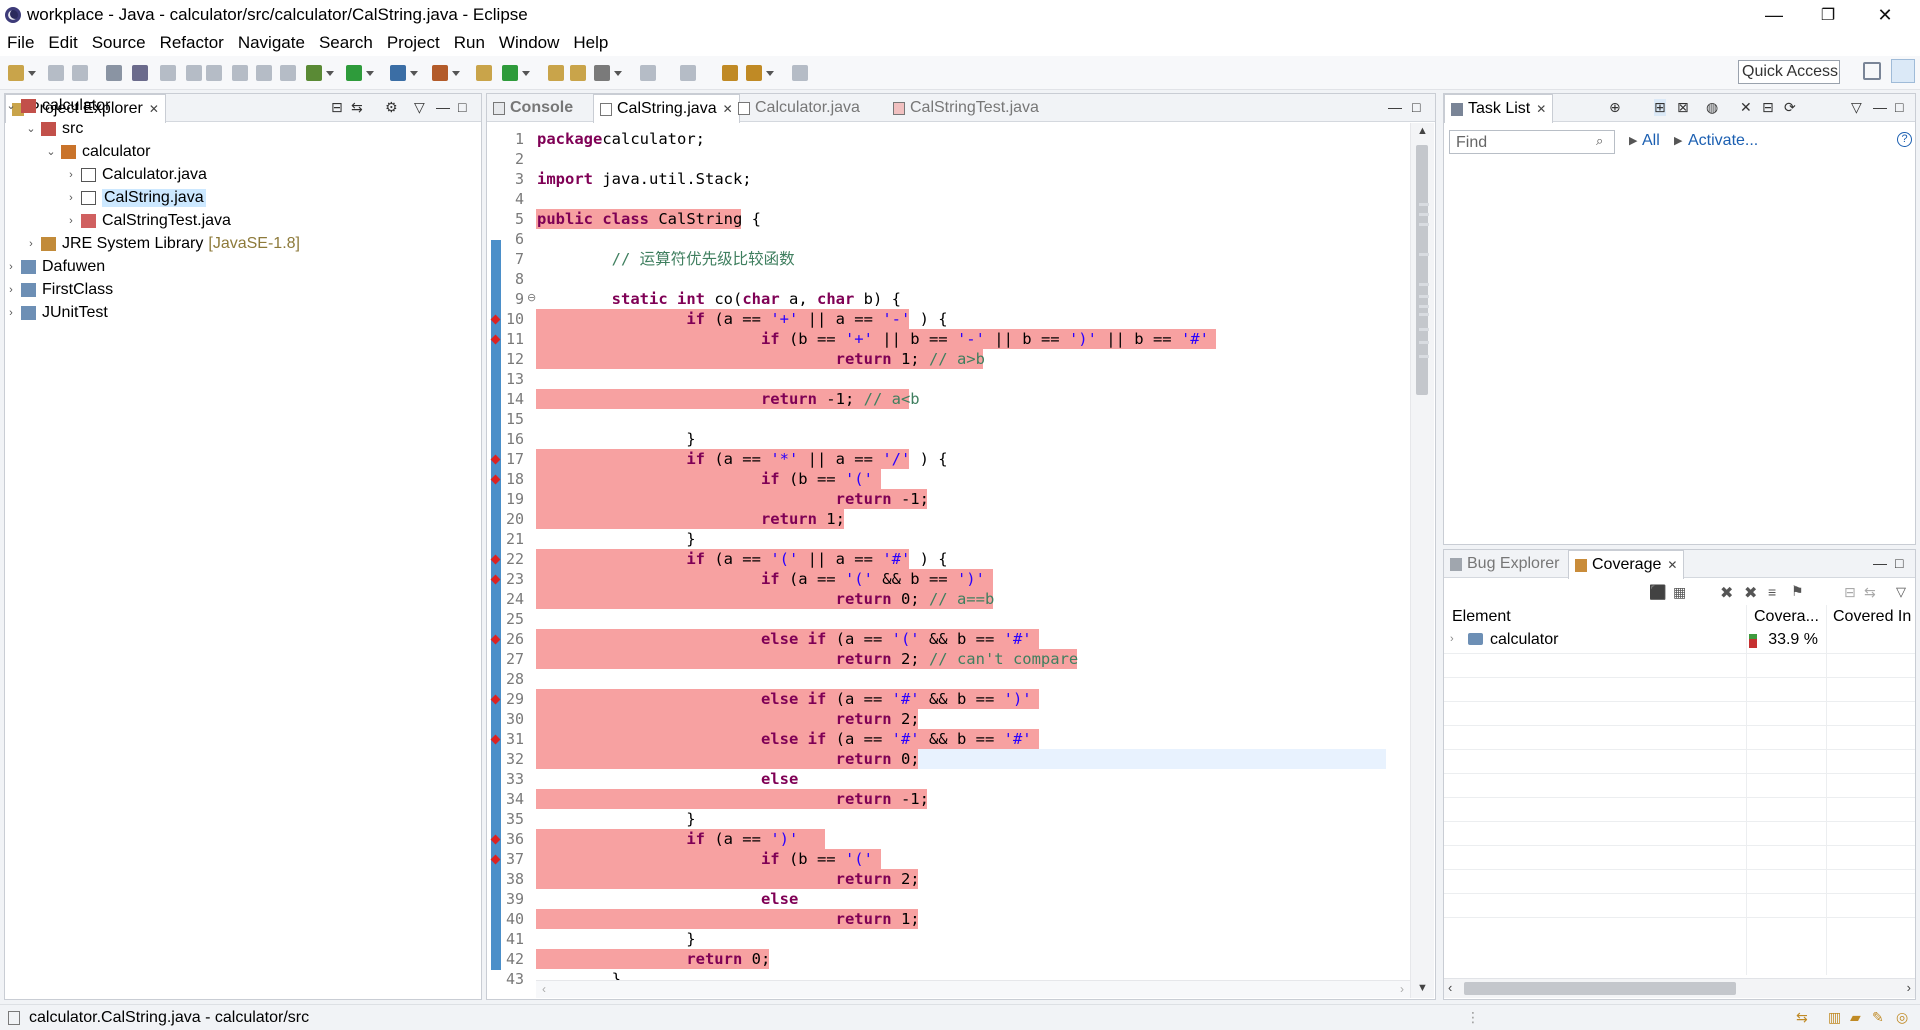 Image resolution: width=1920 pixels, height=1030 pixels. What do you see at coordinates (510, 73) in the screenshot?
I see `new-class-icon` at bounding box center [510, 73].